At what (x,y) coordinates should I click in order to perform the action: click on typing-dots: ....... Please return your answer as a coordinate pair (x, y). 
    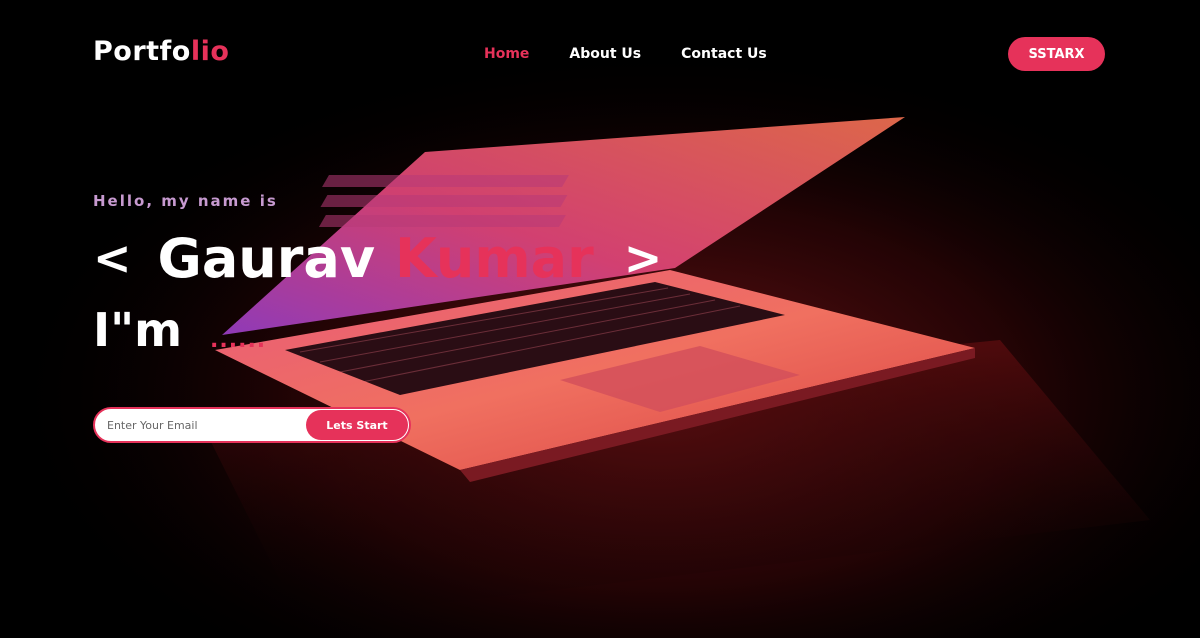
    Looking at the image, I should click on (238, 340).